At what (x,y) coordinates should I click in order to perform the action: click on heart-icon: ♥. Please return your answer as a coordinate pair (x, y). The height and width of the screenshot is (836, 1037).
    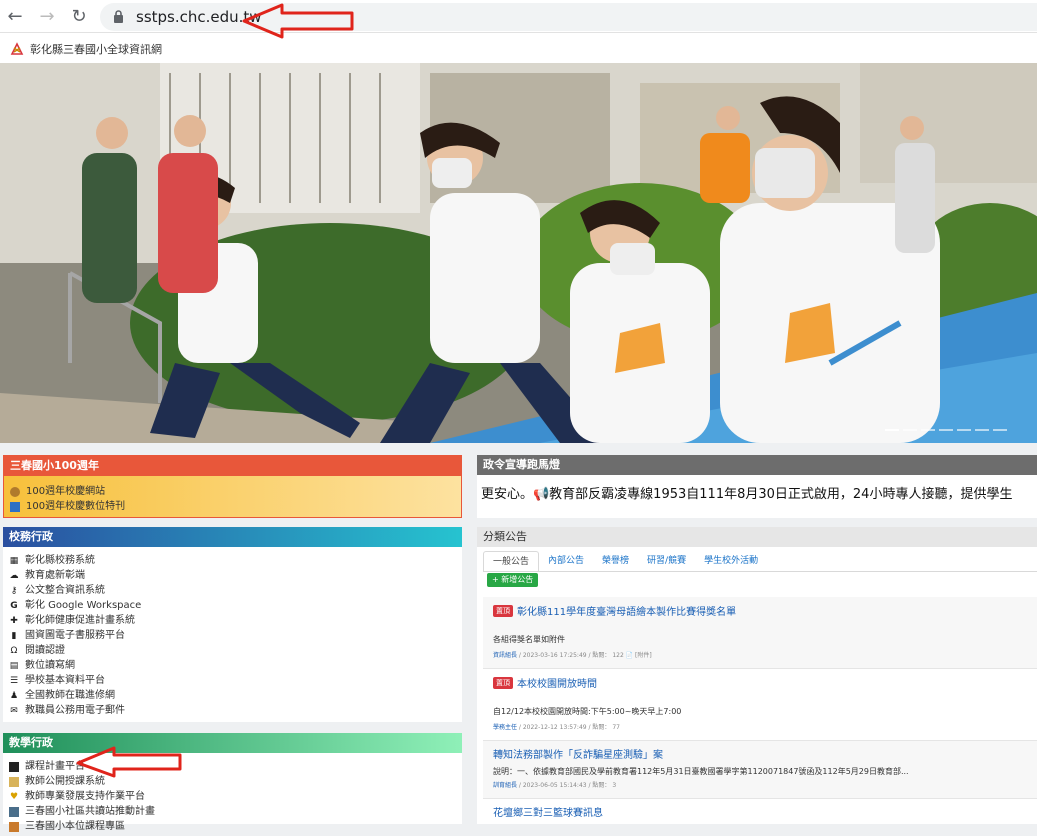
    Looking at the image, I should click on (14, 796).